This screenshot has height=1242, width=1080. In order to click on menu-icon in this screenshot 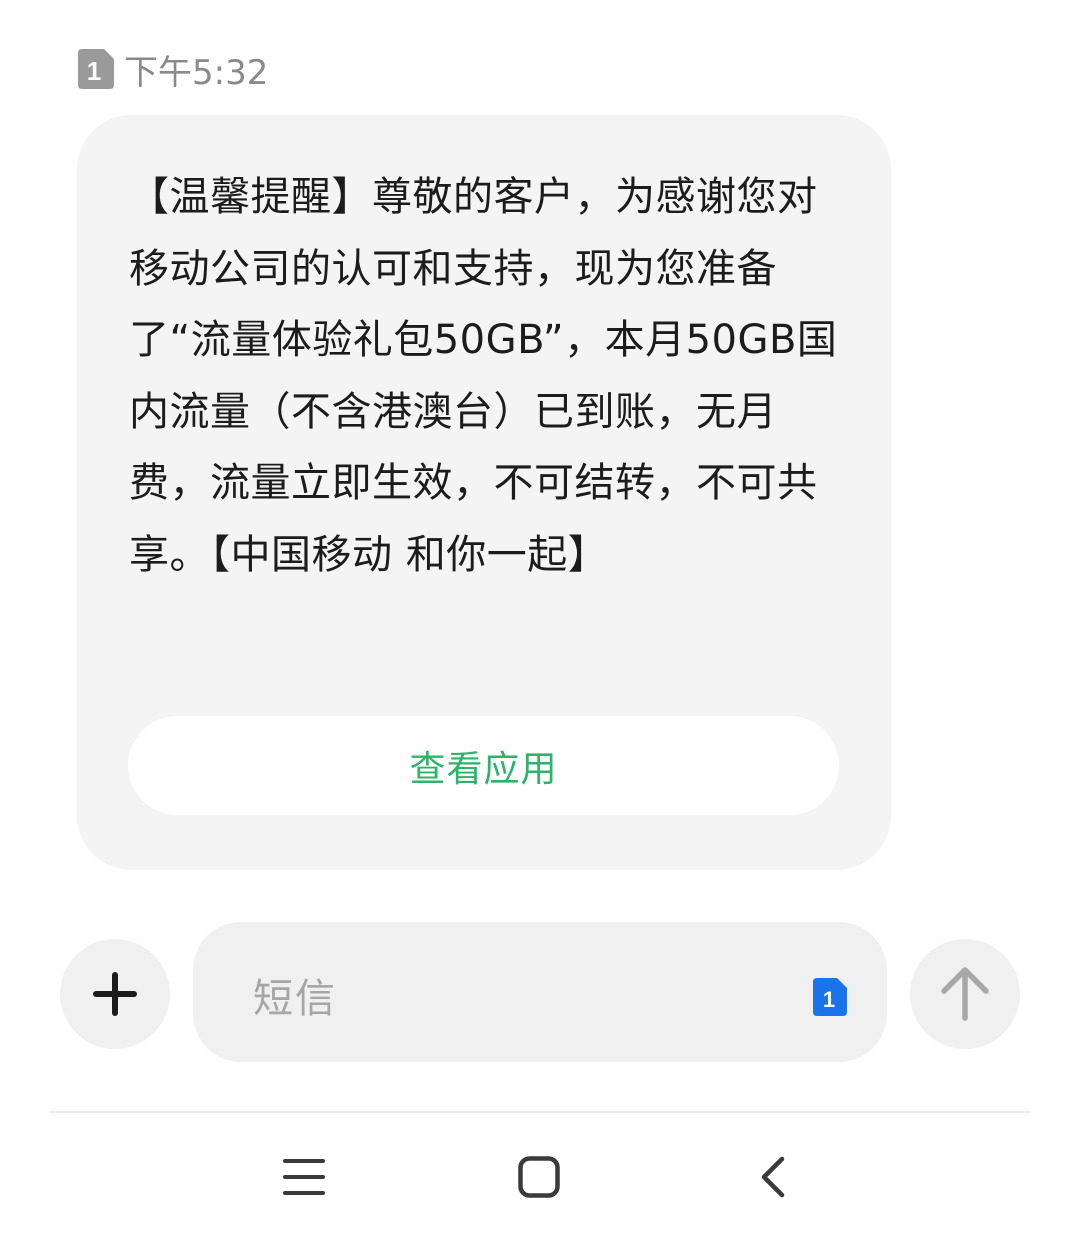, I will do `click(304, 1177)`.